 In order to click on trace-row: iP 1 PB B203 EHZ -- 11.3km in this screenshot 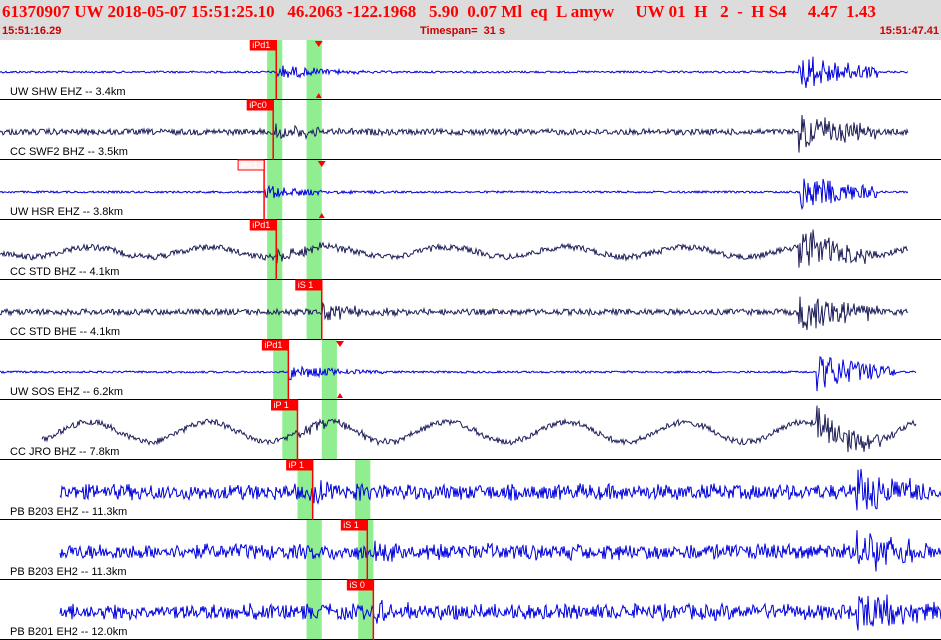, I will do `click(470, 489)`.